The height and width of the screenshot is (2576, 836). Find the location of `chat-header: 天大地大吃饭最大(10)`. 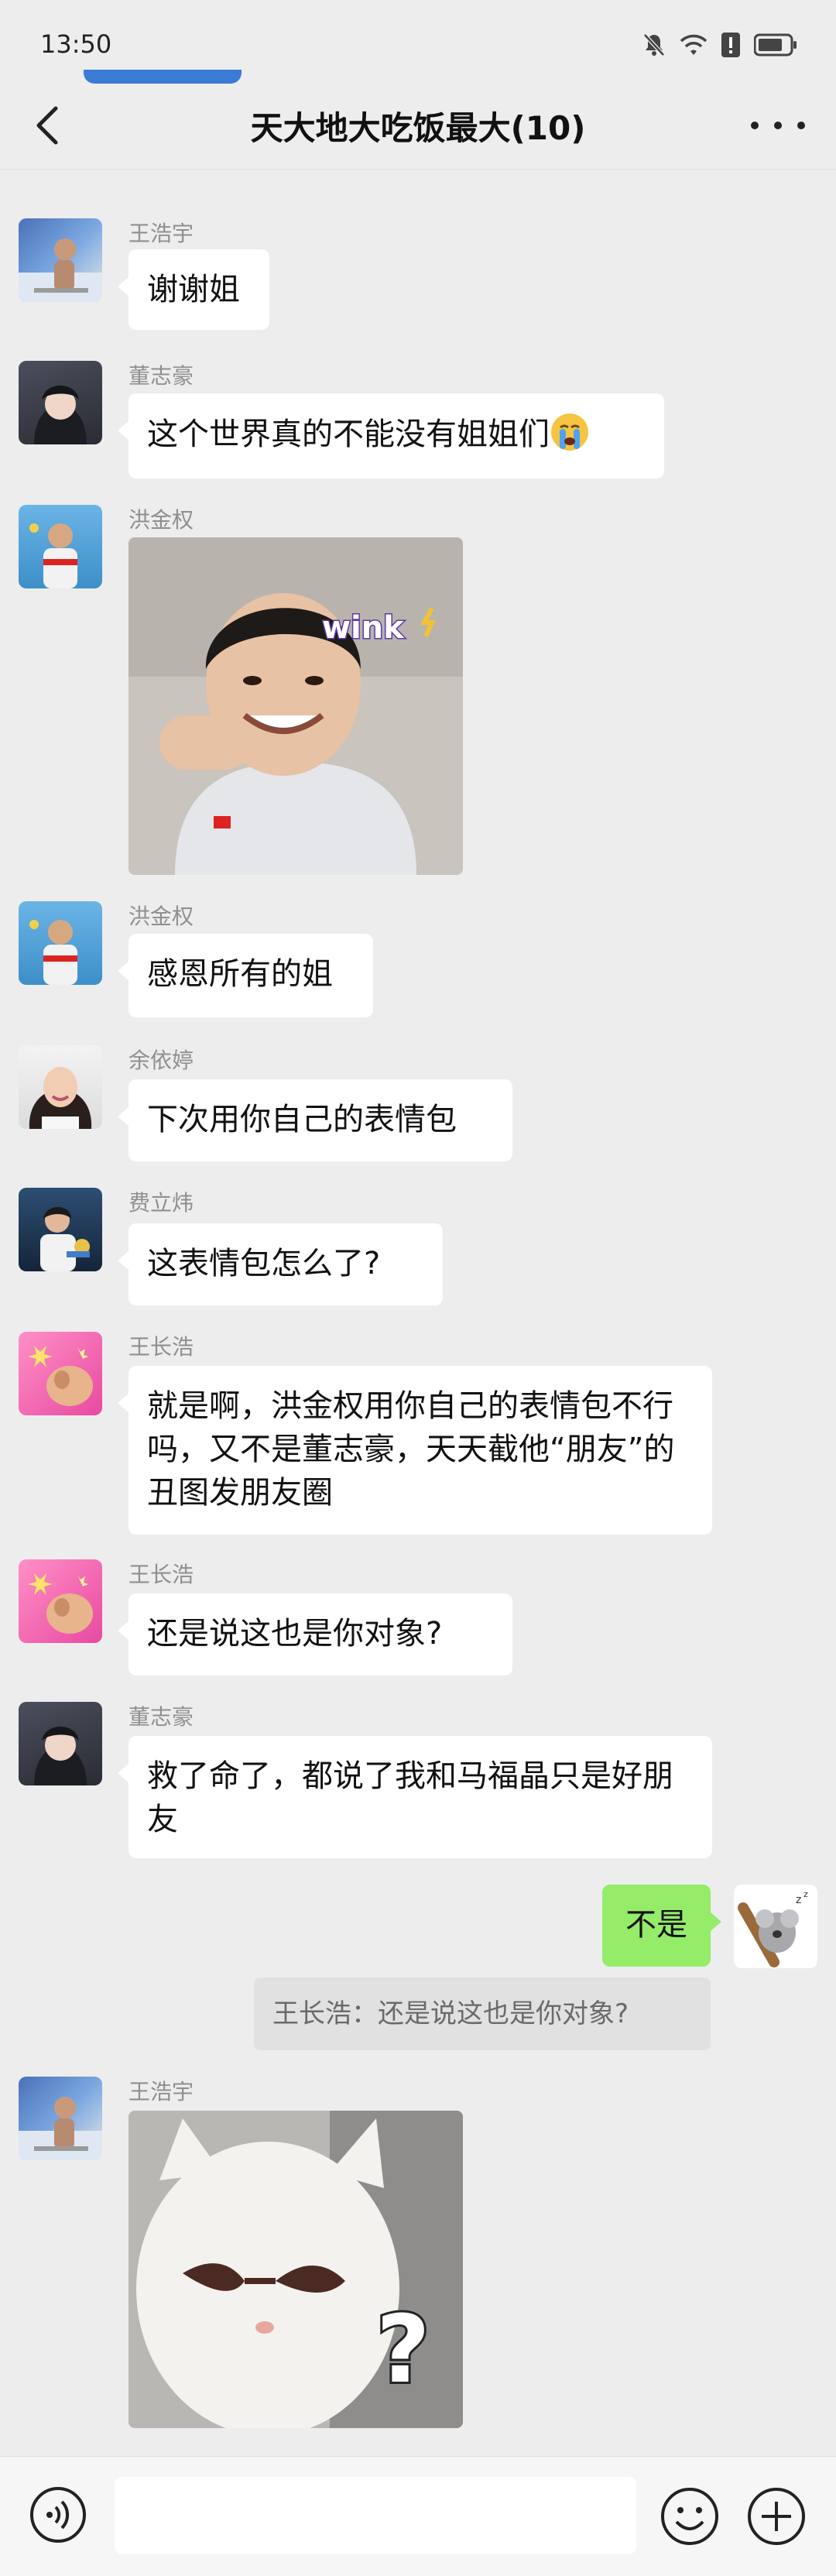

chat-header: 天大地大吃饭最大(10) is located at coordinates (418, 125).